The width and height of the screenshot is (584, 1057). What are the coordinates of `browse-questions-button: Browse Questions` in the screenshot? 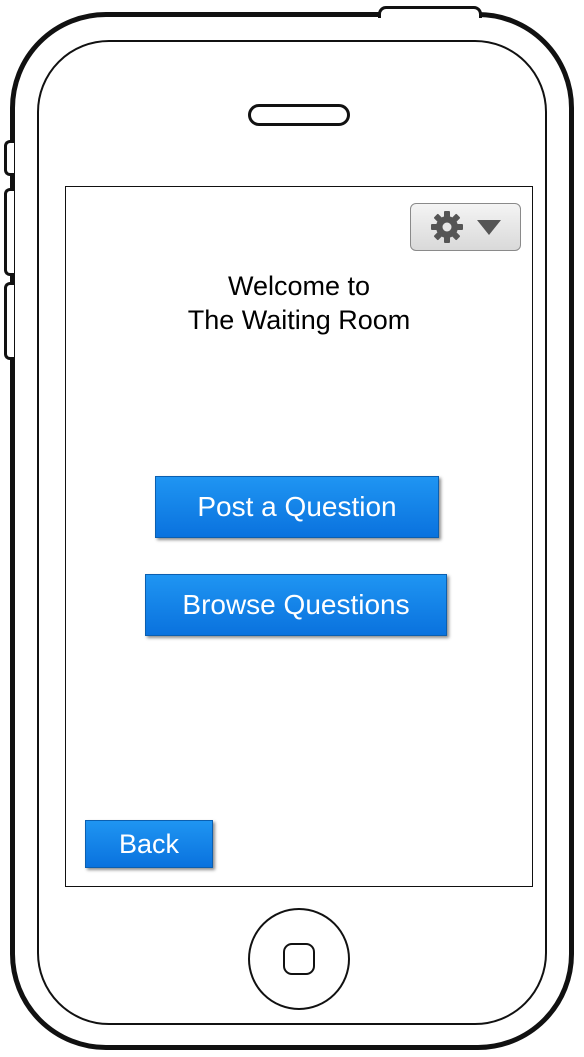 It's located at (296, 605).